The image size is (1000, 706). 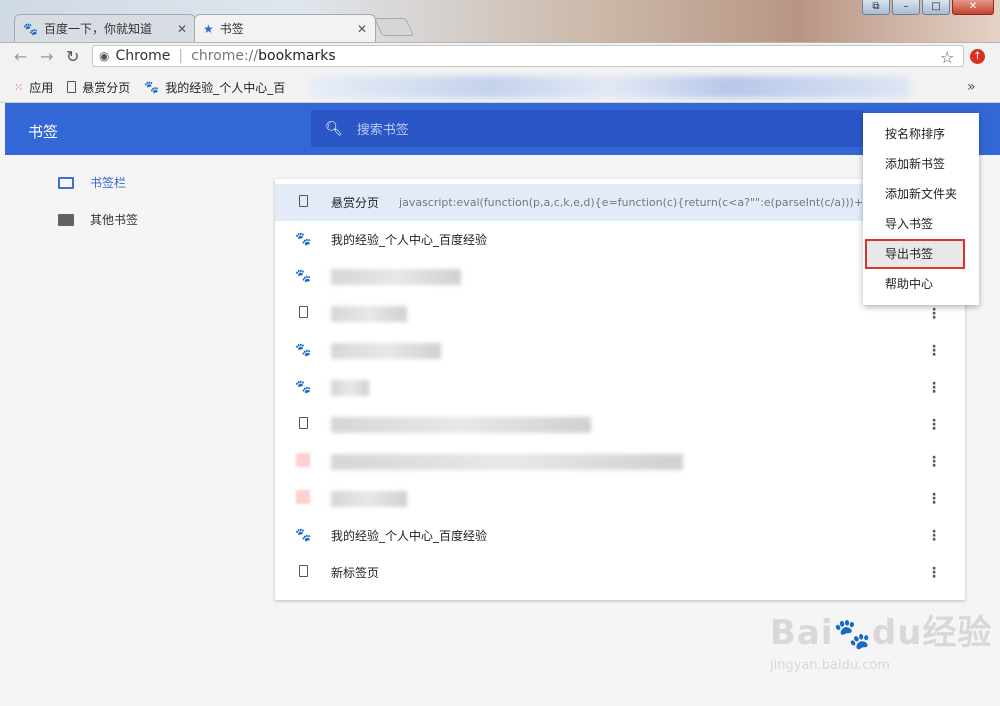 I want to click on window-controls: ⧉ – □ ✕, so click(x=928, y=7).